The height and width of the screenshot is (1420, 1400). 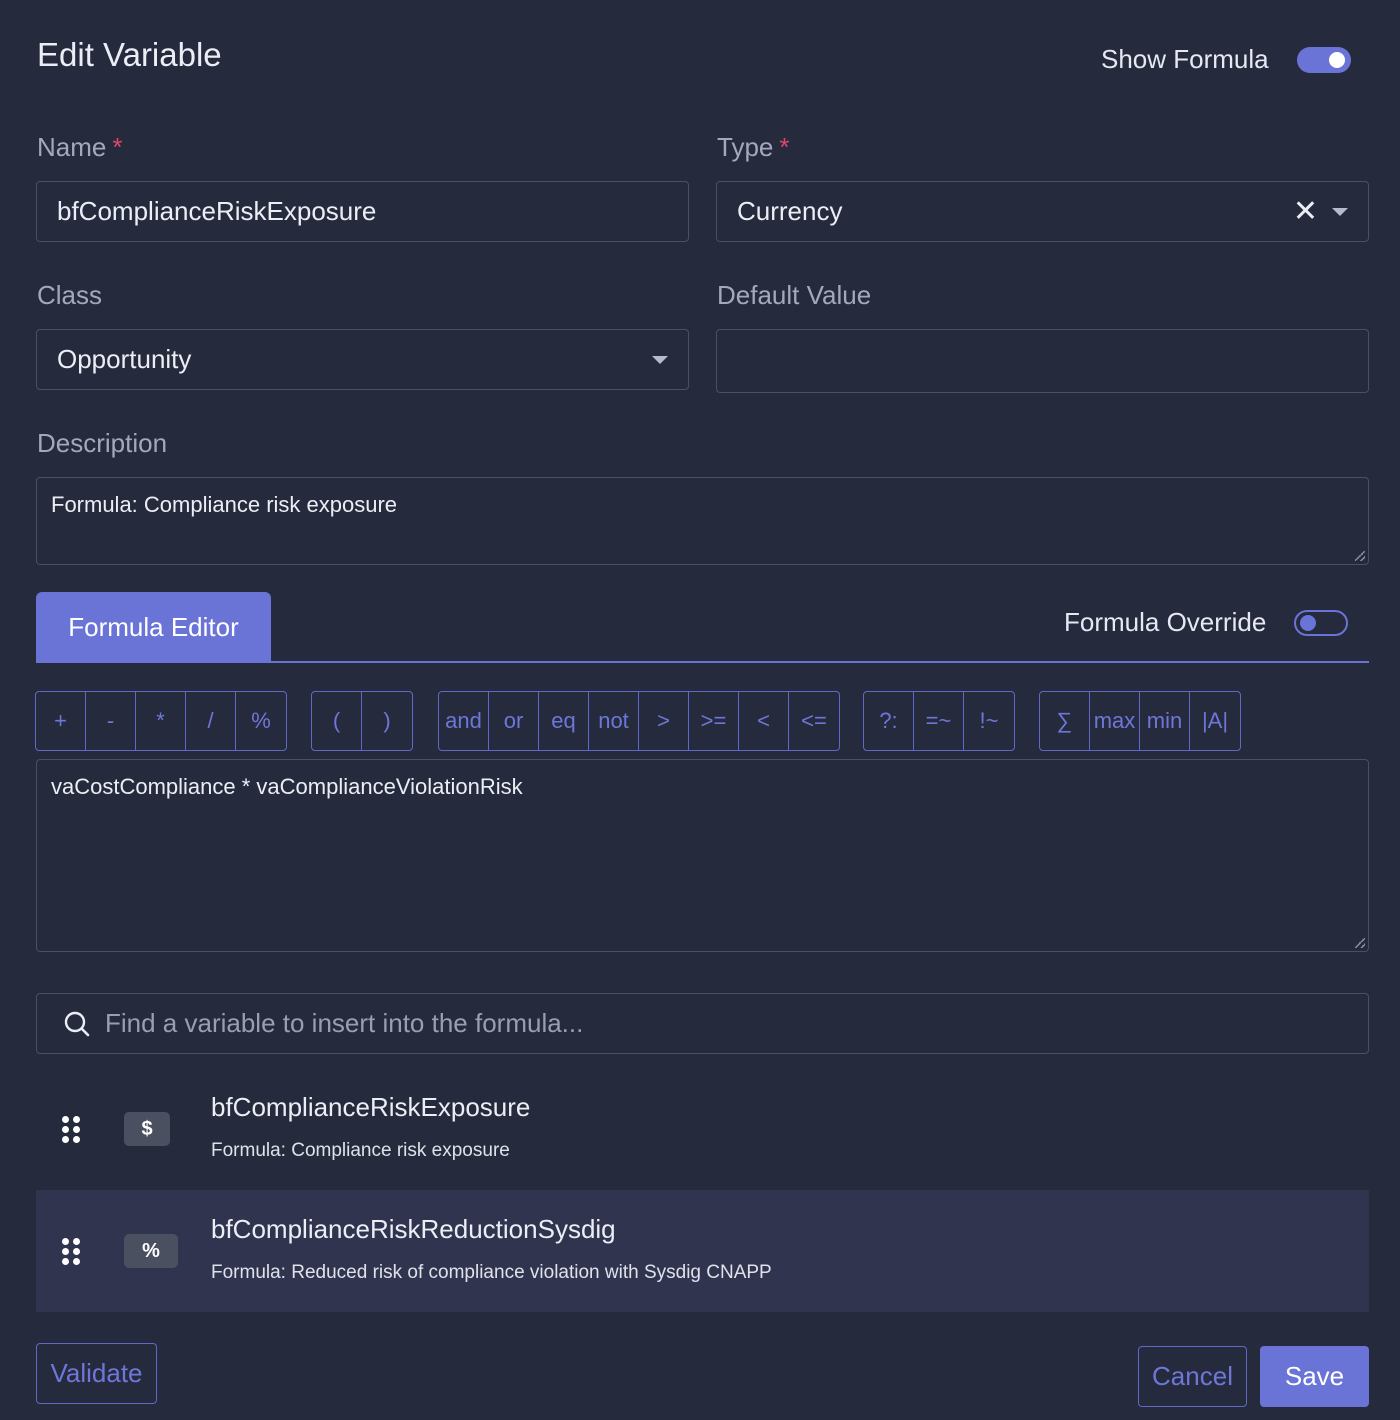 I want to click on search-icon, so click(x=77, y=1023).